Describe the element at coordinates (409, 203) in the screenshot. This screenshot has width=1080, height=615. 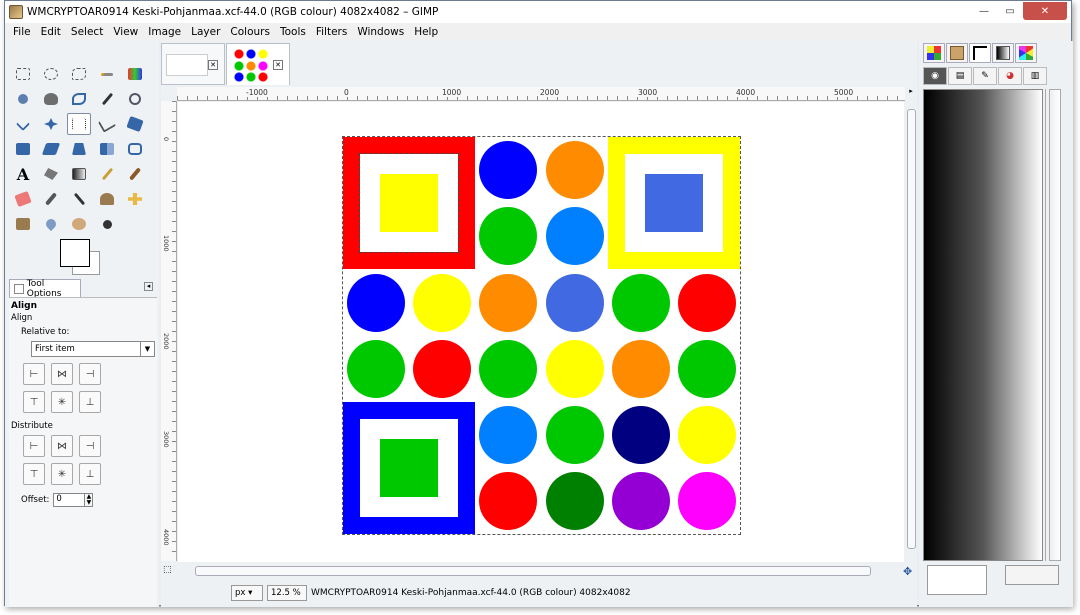
I see `red-square` at that location.